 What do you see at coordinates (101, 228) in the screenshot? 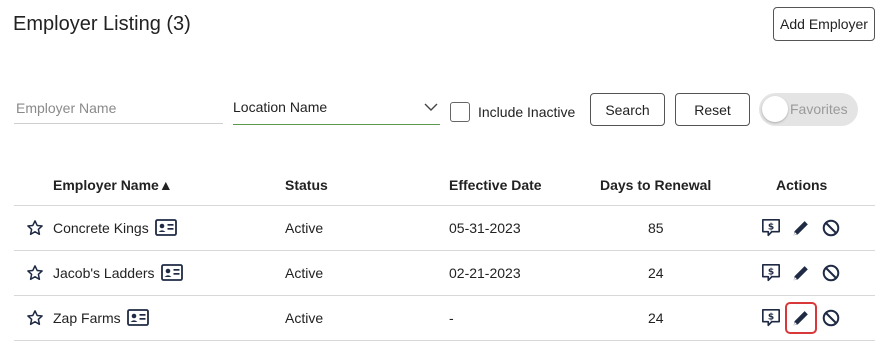
I see `employer-name: Concrete Kings` at bounding box center [101, 228].